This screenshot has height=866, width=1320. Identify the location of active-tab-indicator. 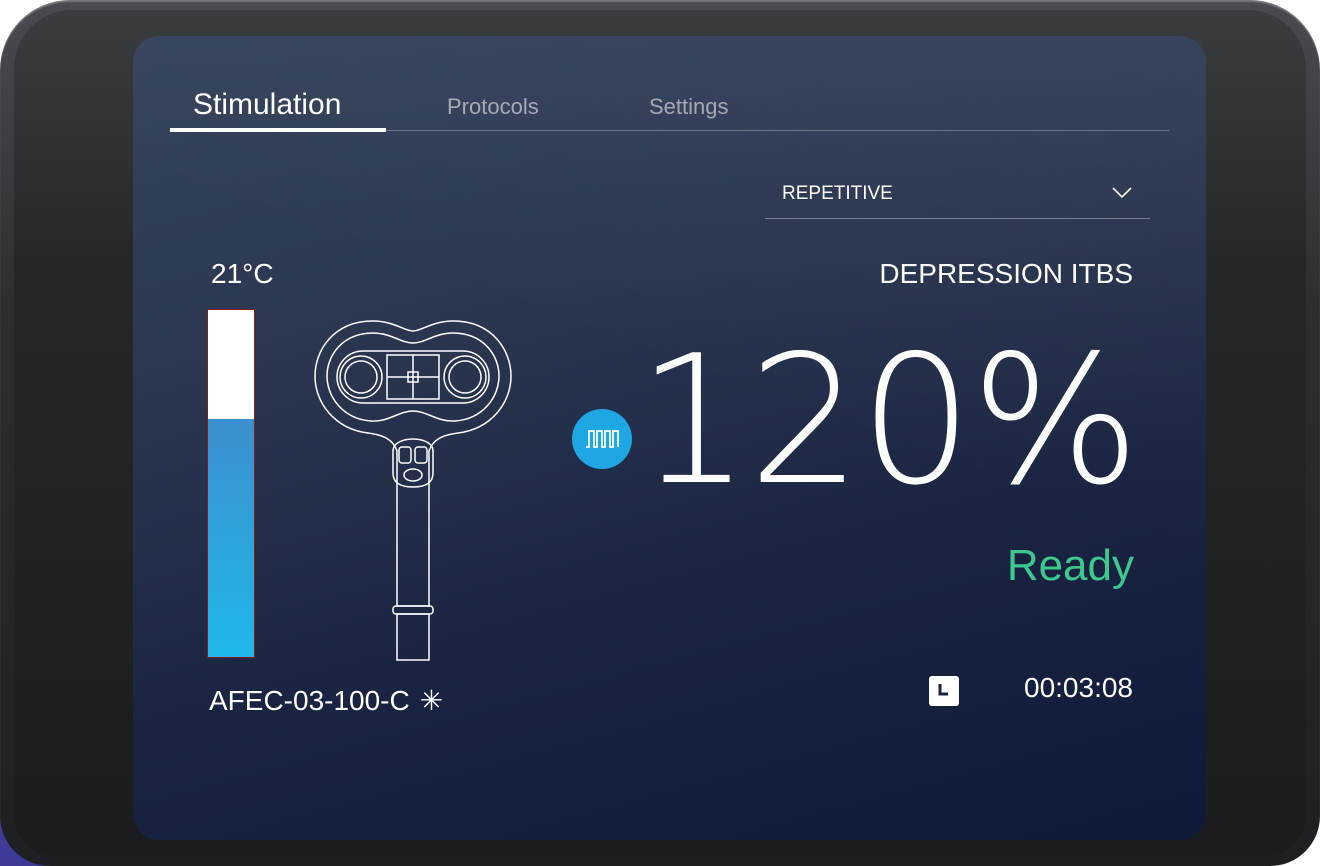
(278, 130).